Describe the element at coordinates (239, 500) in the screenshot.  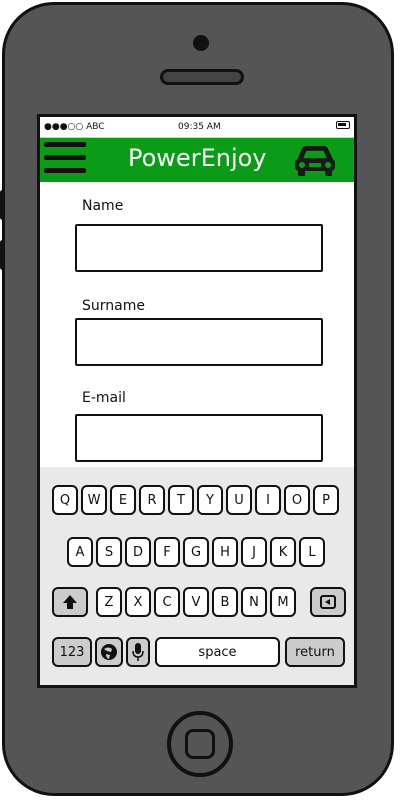
I see `key-u: U` at that location.